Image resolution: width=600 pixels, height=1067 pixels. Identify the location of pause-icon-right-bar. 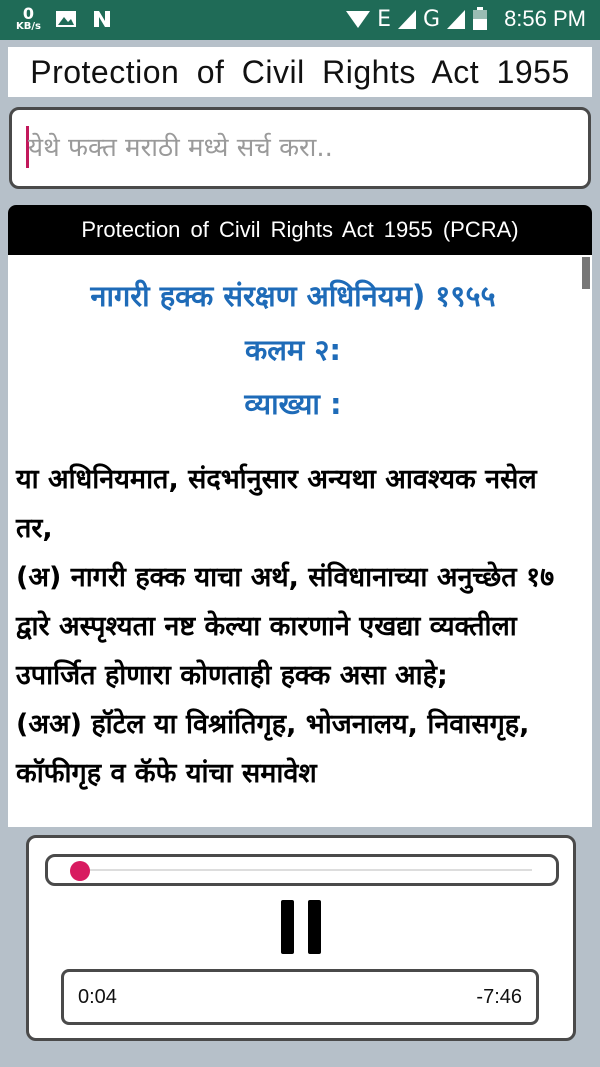
(314, 927).